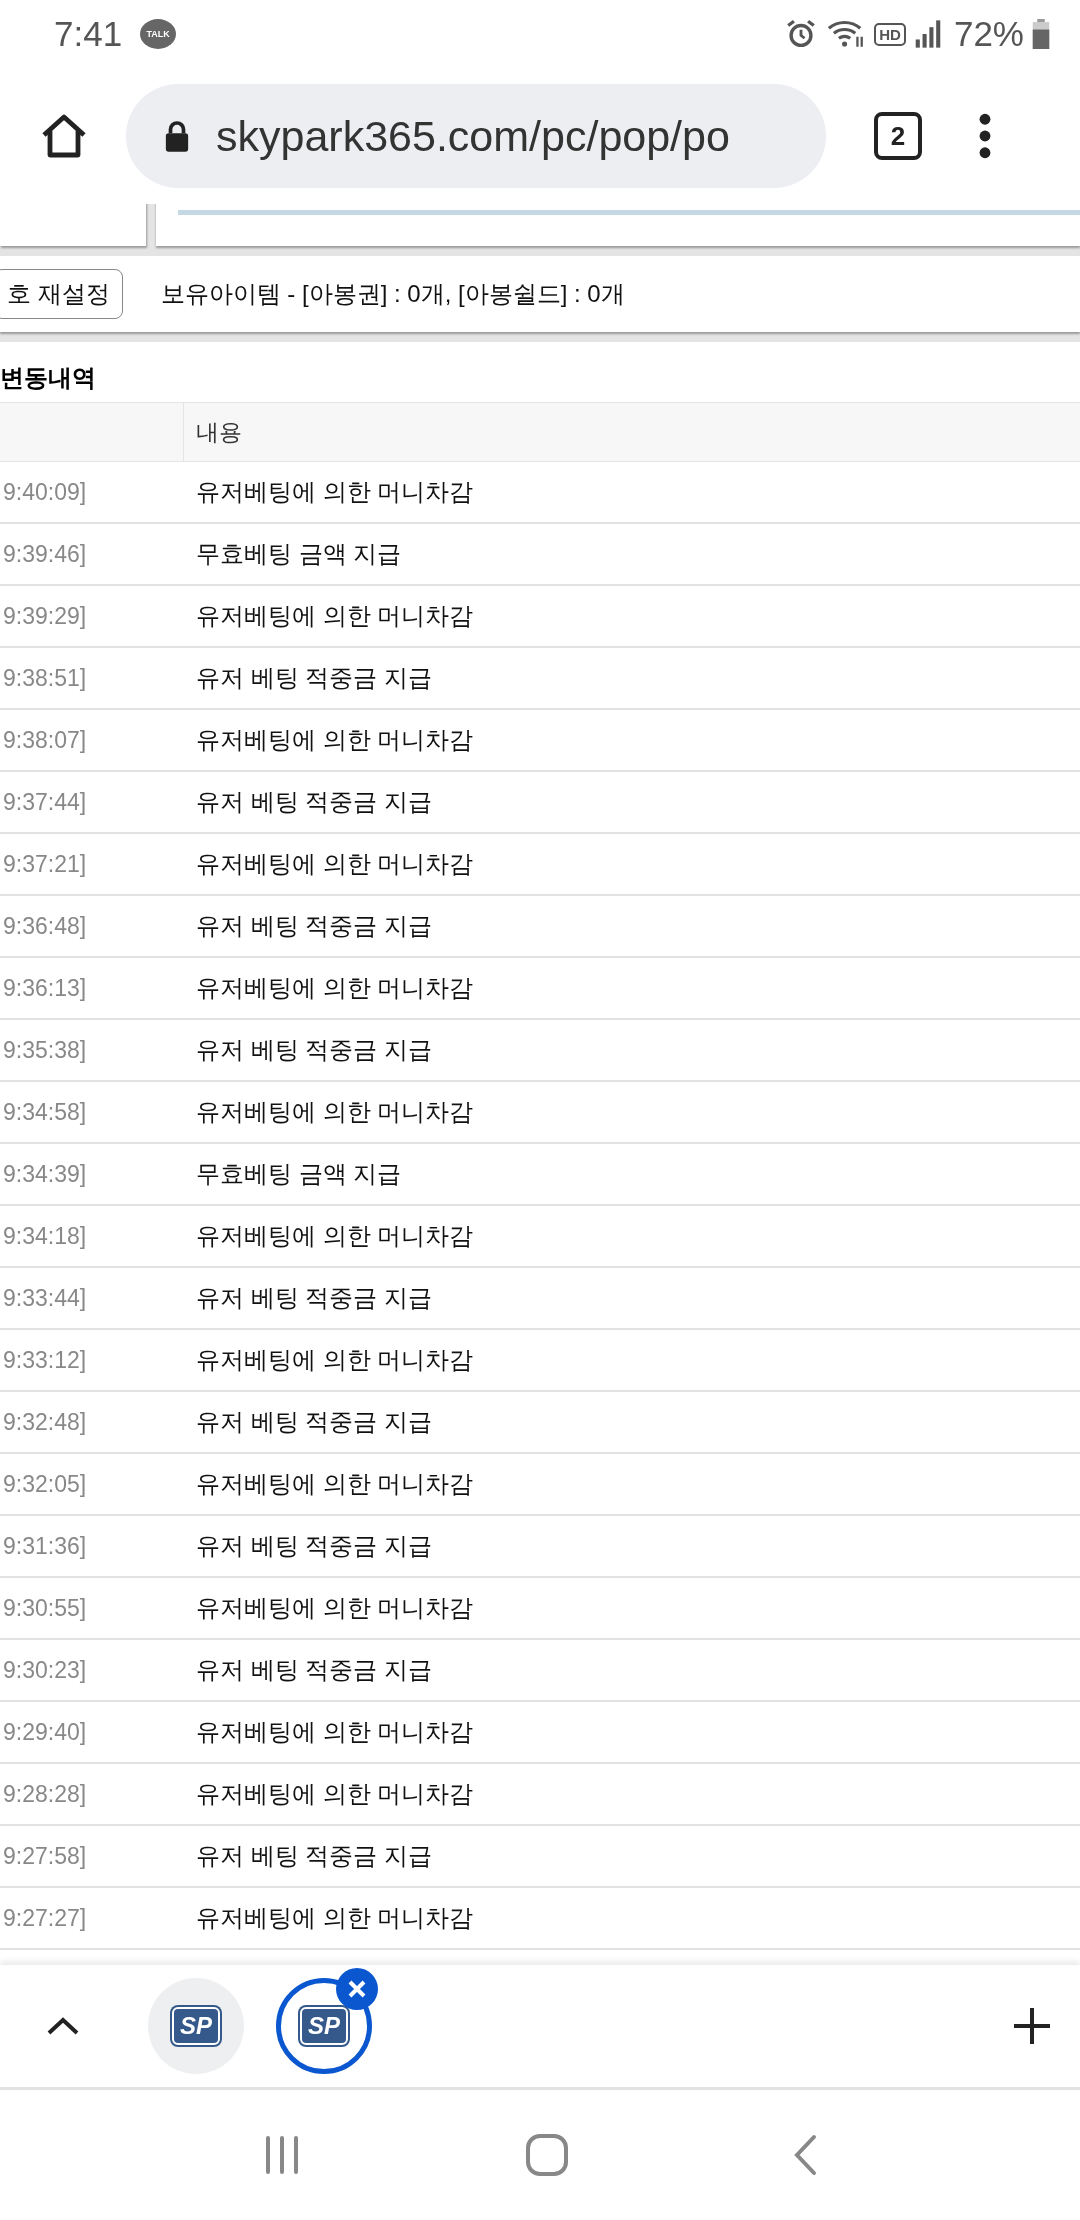 This screenshot has width=1080, height=2220. Describe the element at coordinates (45, 1918) in the screenshot. I see `table-cell-text: 9:27:27]` at that location.